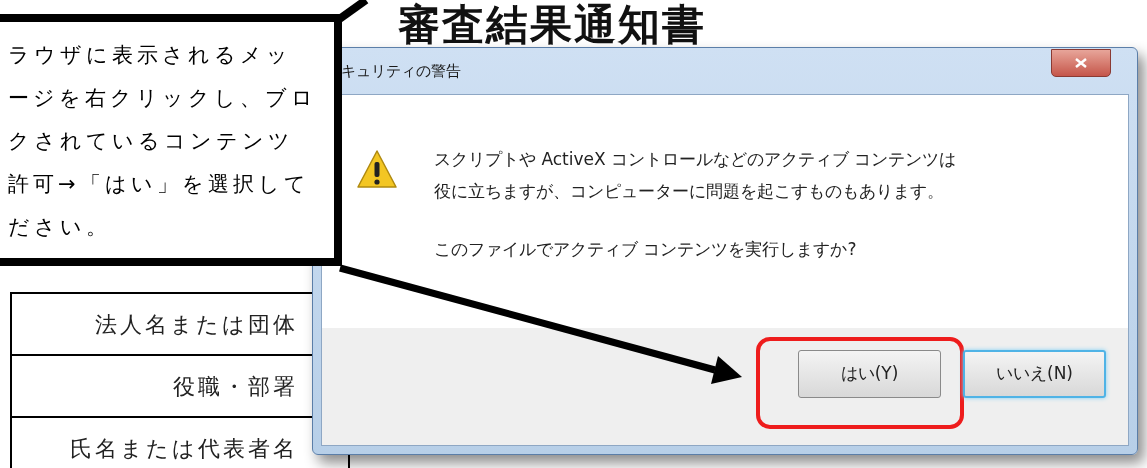 This screenshot has height=468, width=1147. Describe the element at coordinates (869, 374) in the screenshot. I see `dialog-button: はい(Y)` at that location.